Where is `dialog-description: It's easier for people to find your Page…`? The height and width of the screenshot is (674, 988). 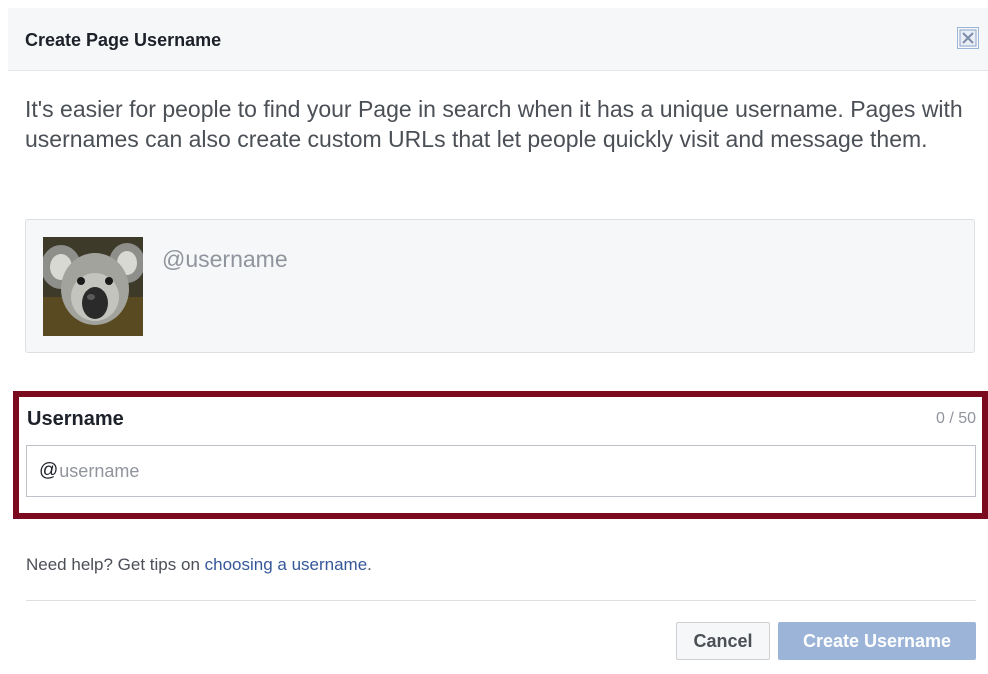
dialog-description: It's easier for people to find your Page… is located at coordinates (494, 124).